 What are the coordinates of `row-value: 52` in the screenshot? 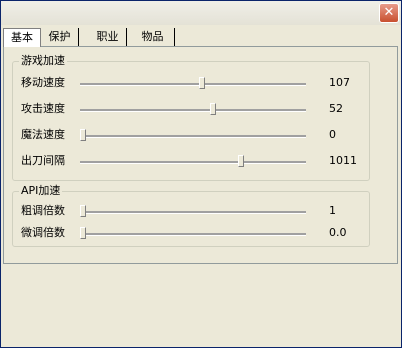 It's located at (336, 108).